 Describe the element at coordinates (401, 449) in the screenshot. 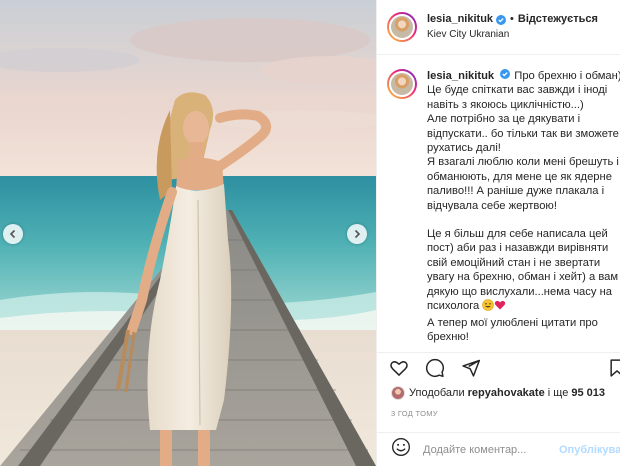

I see `smiley-icon` at that location.